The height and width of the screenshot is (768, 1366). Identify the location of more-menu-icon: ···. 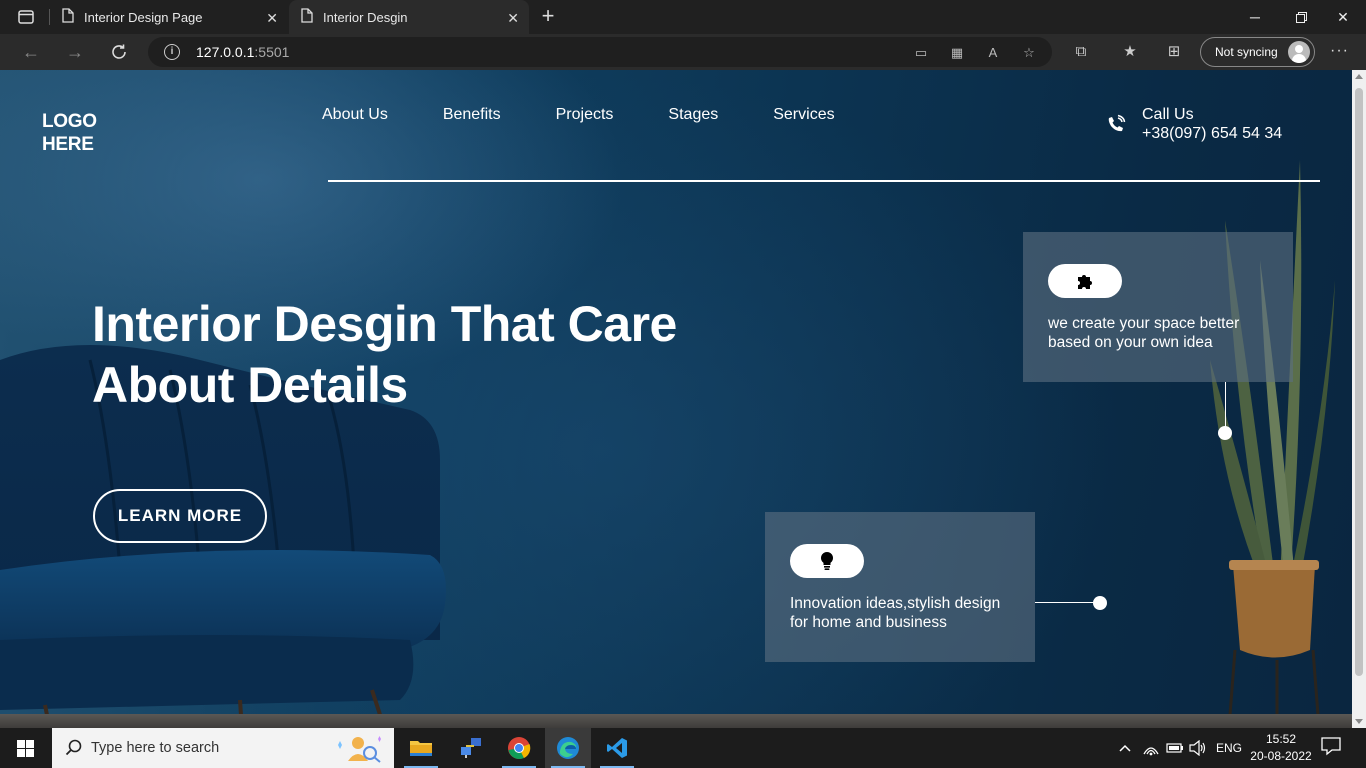
(1339, 51).